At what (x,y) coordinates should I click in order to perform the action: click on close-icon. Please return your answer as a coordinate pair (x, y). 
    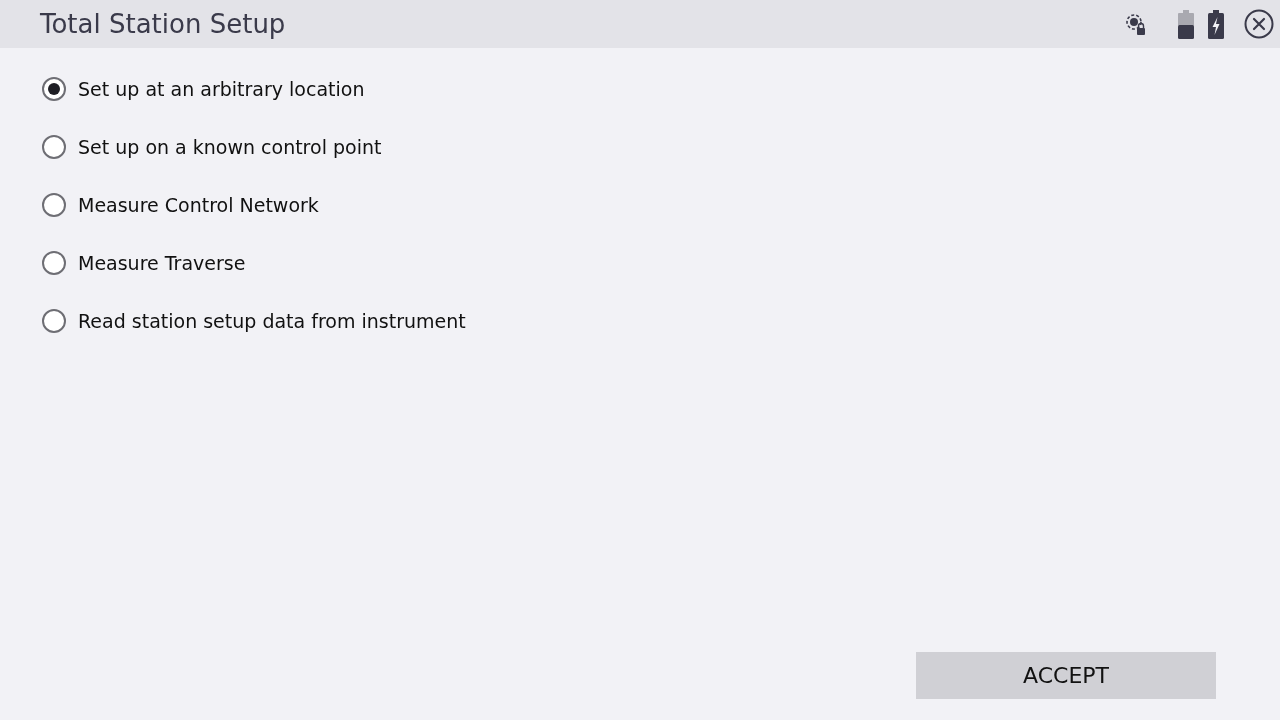
    Looking at the image, I should click on (1259, 24).